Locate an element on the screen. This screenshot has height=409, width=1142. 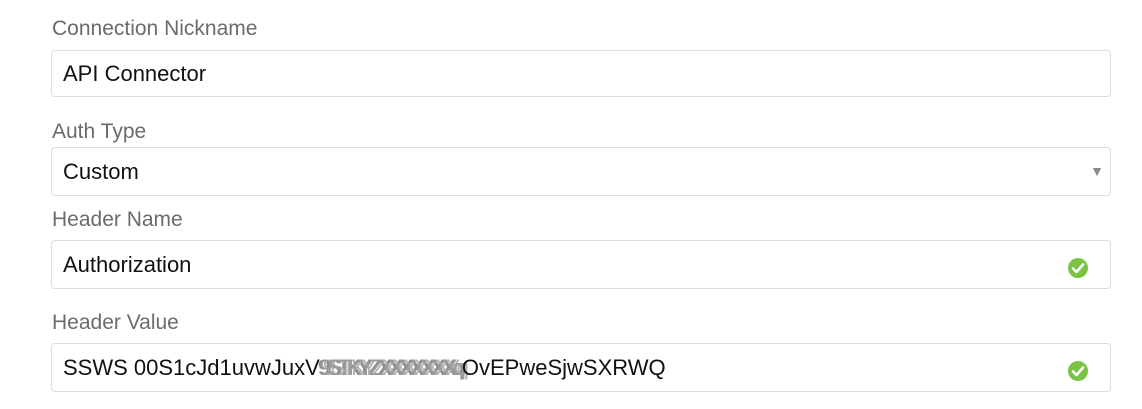
connection-nickname-value: API Connector is located at coordinates (135, 73).